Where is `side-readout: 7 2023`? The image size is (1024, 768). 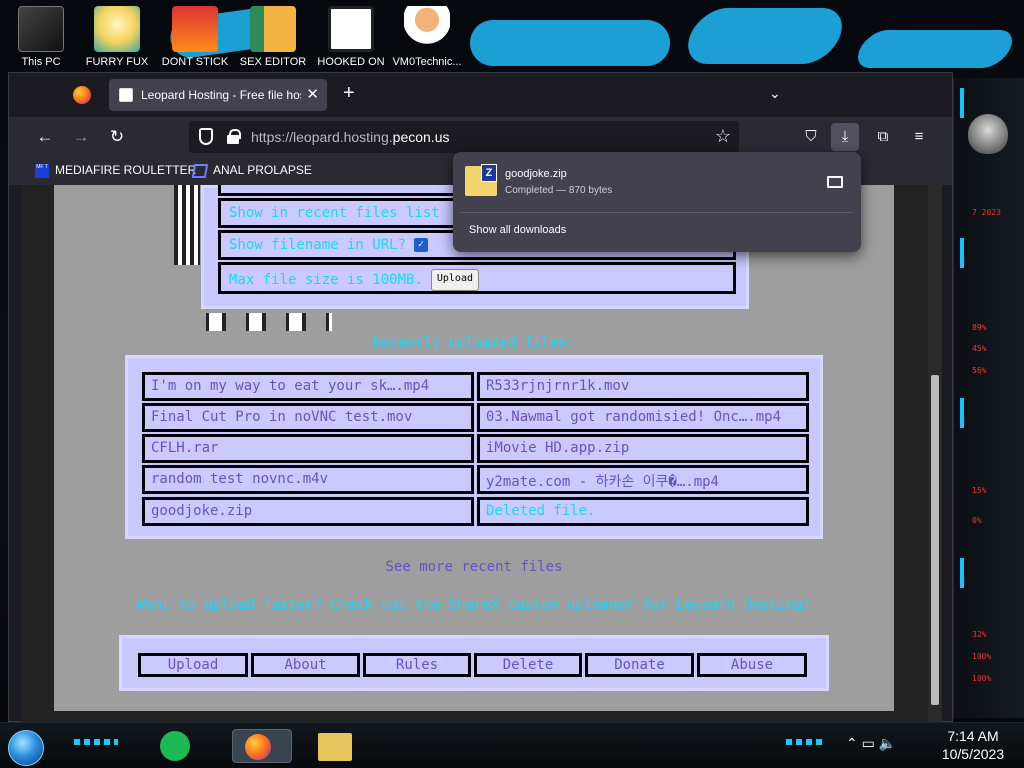 side-readout: 7 2023 is located at coordinates (986, 212).